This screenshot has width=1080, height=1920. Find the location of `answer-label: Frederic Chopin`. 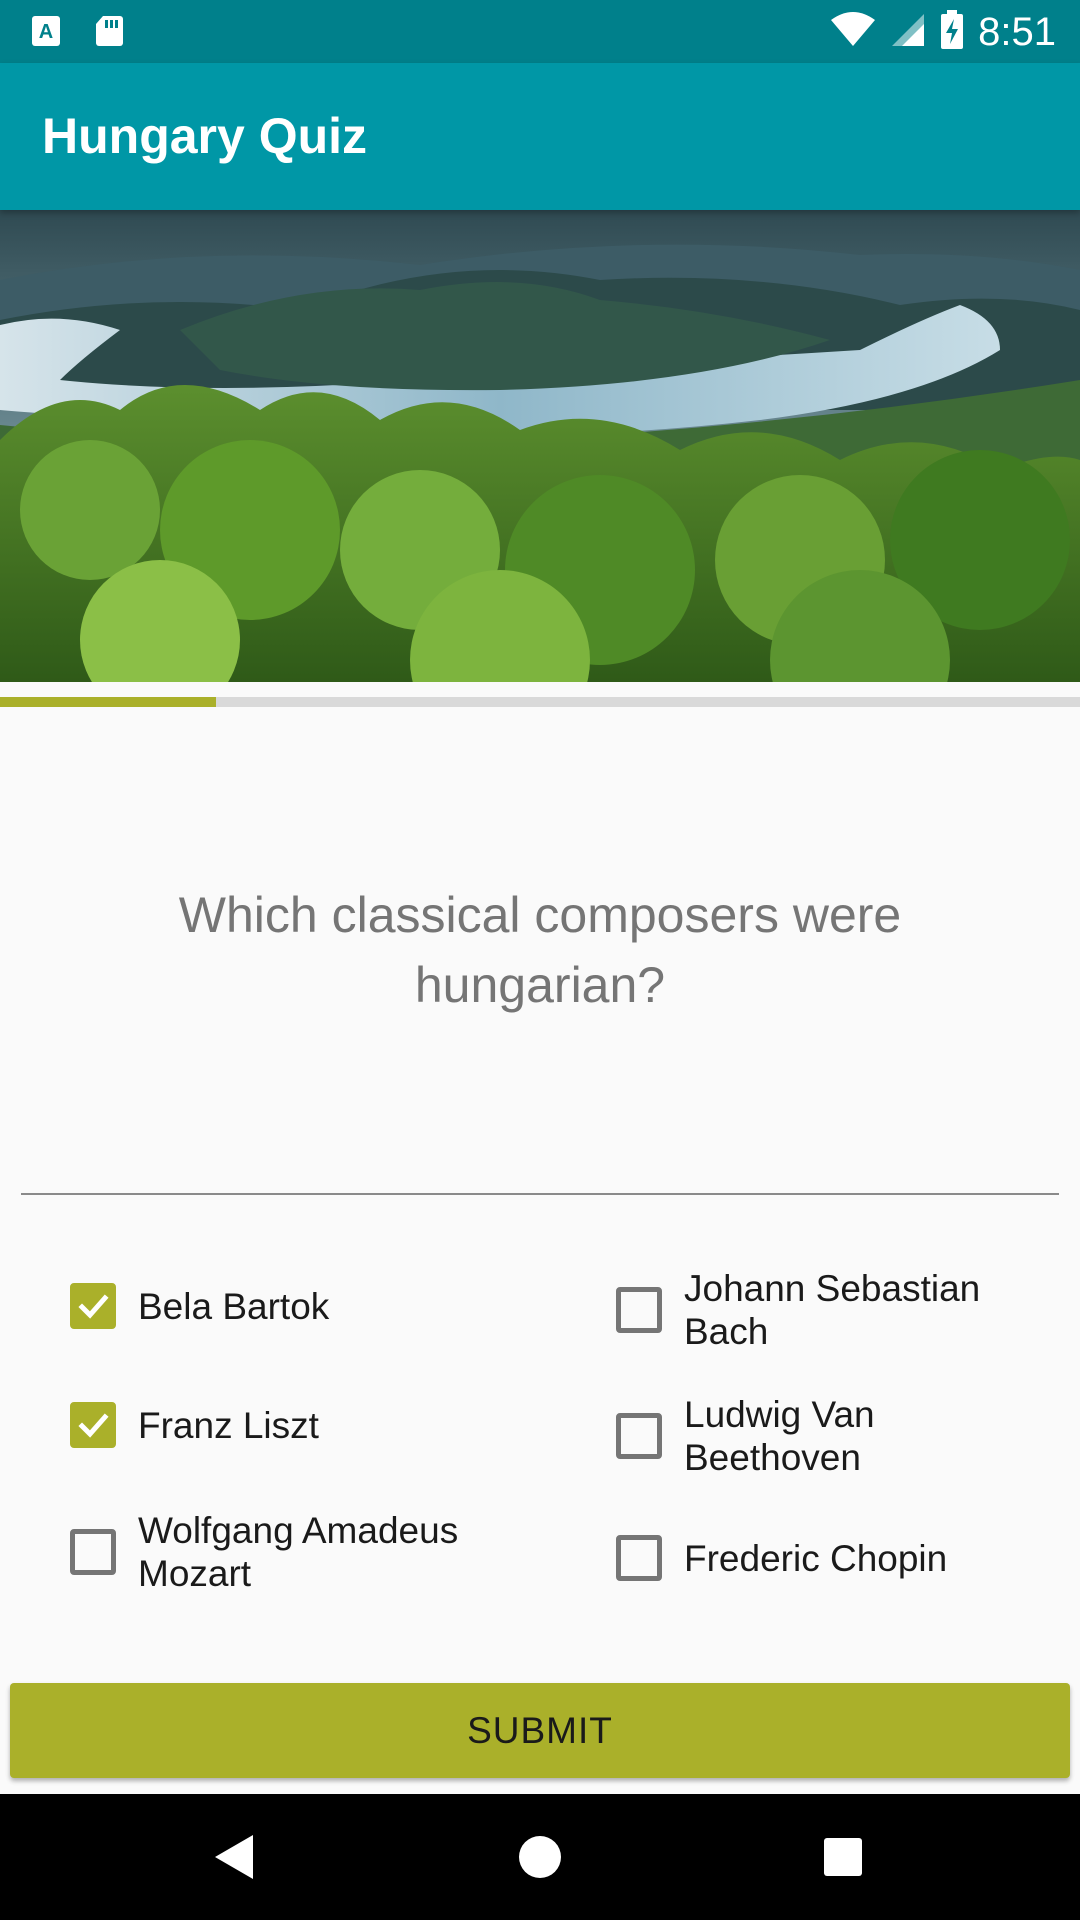

answer-label: Frederic Chopin is located at coordinates (816, 1558).